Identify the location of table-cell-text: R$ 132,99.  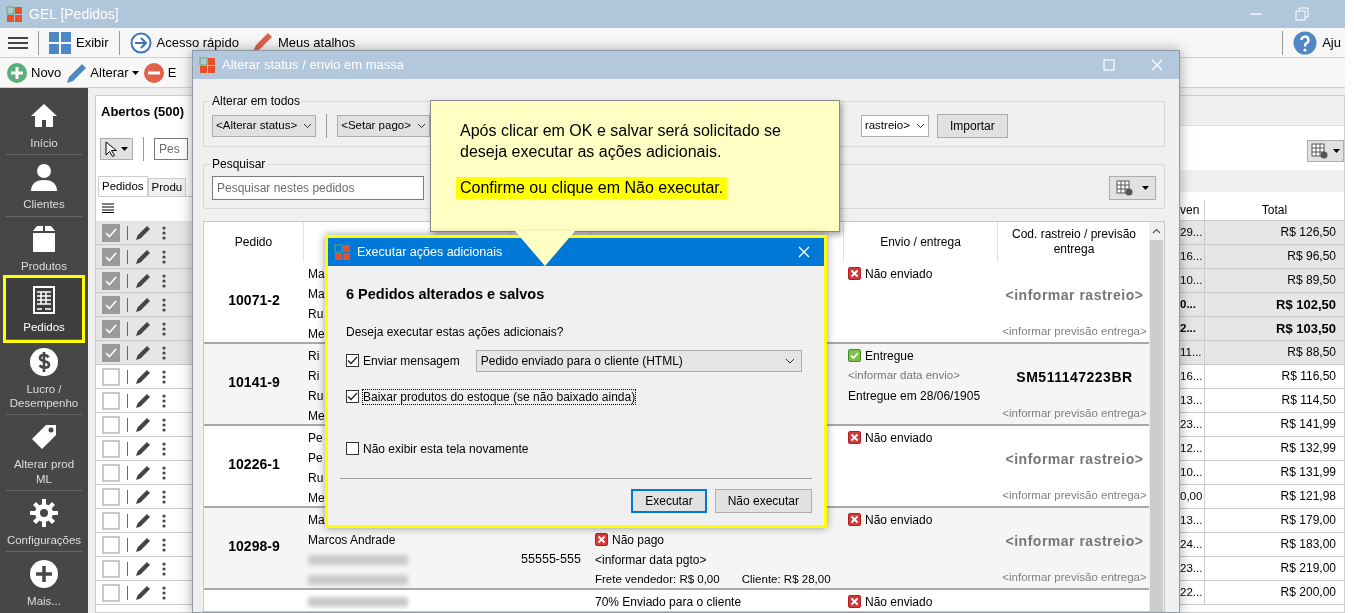
(1308, 448).